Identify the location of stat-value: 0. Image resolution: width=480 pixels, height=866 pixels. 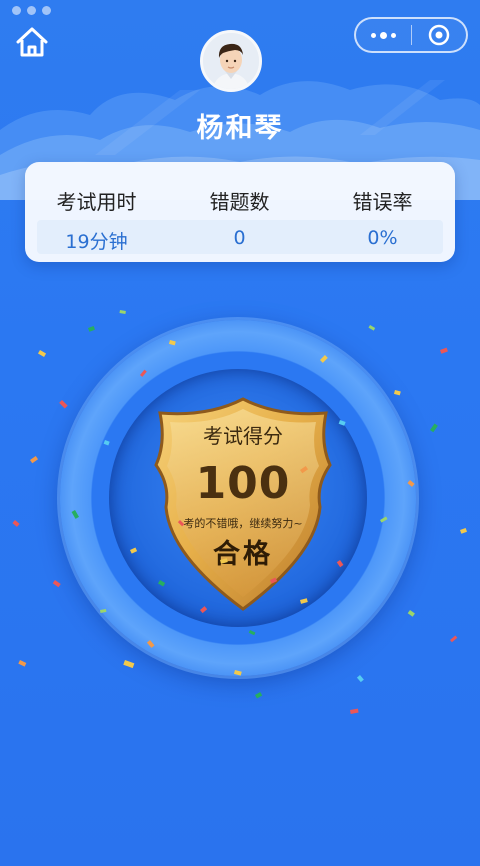
(239, 238).